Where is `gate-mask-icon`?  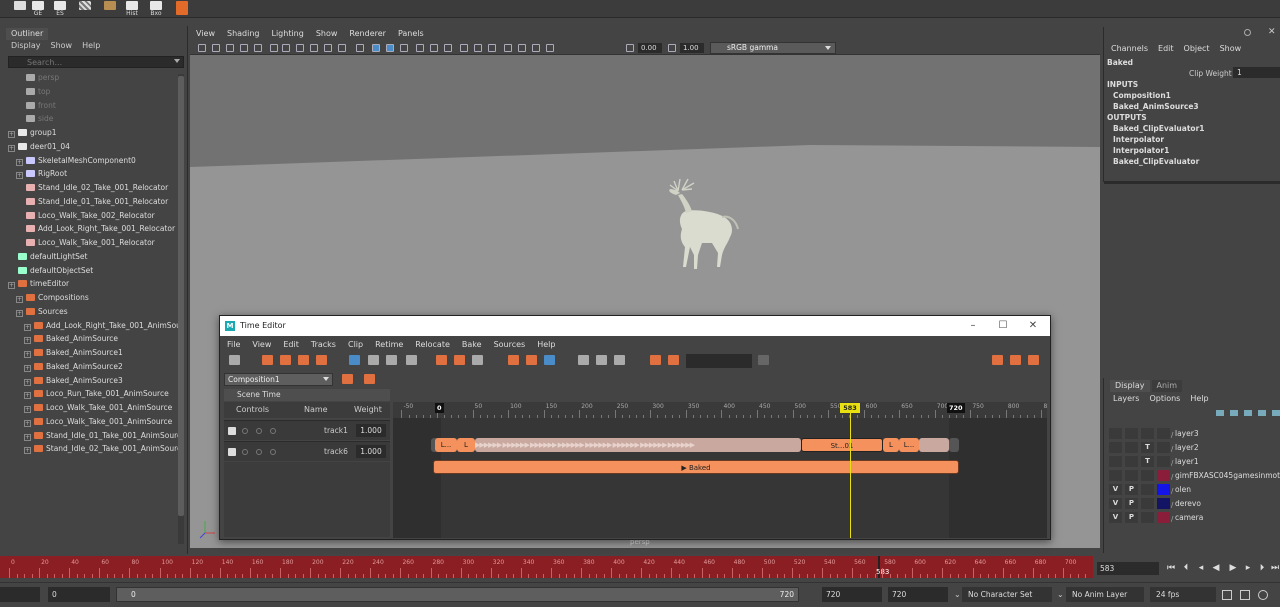 gate-mask-icon is located at coordinates (300, 48).